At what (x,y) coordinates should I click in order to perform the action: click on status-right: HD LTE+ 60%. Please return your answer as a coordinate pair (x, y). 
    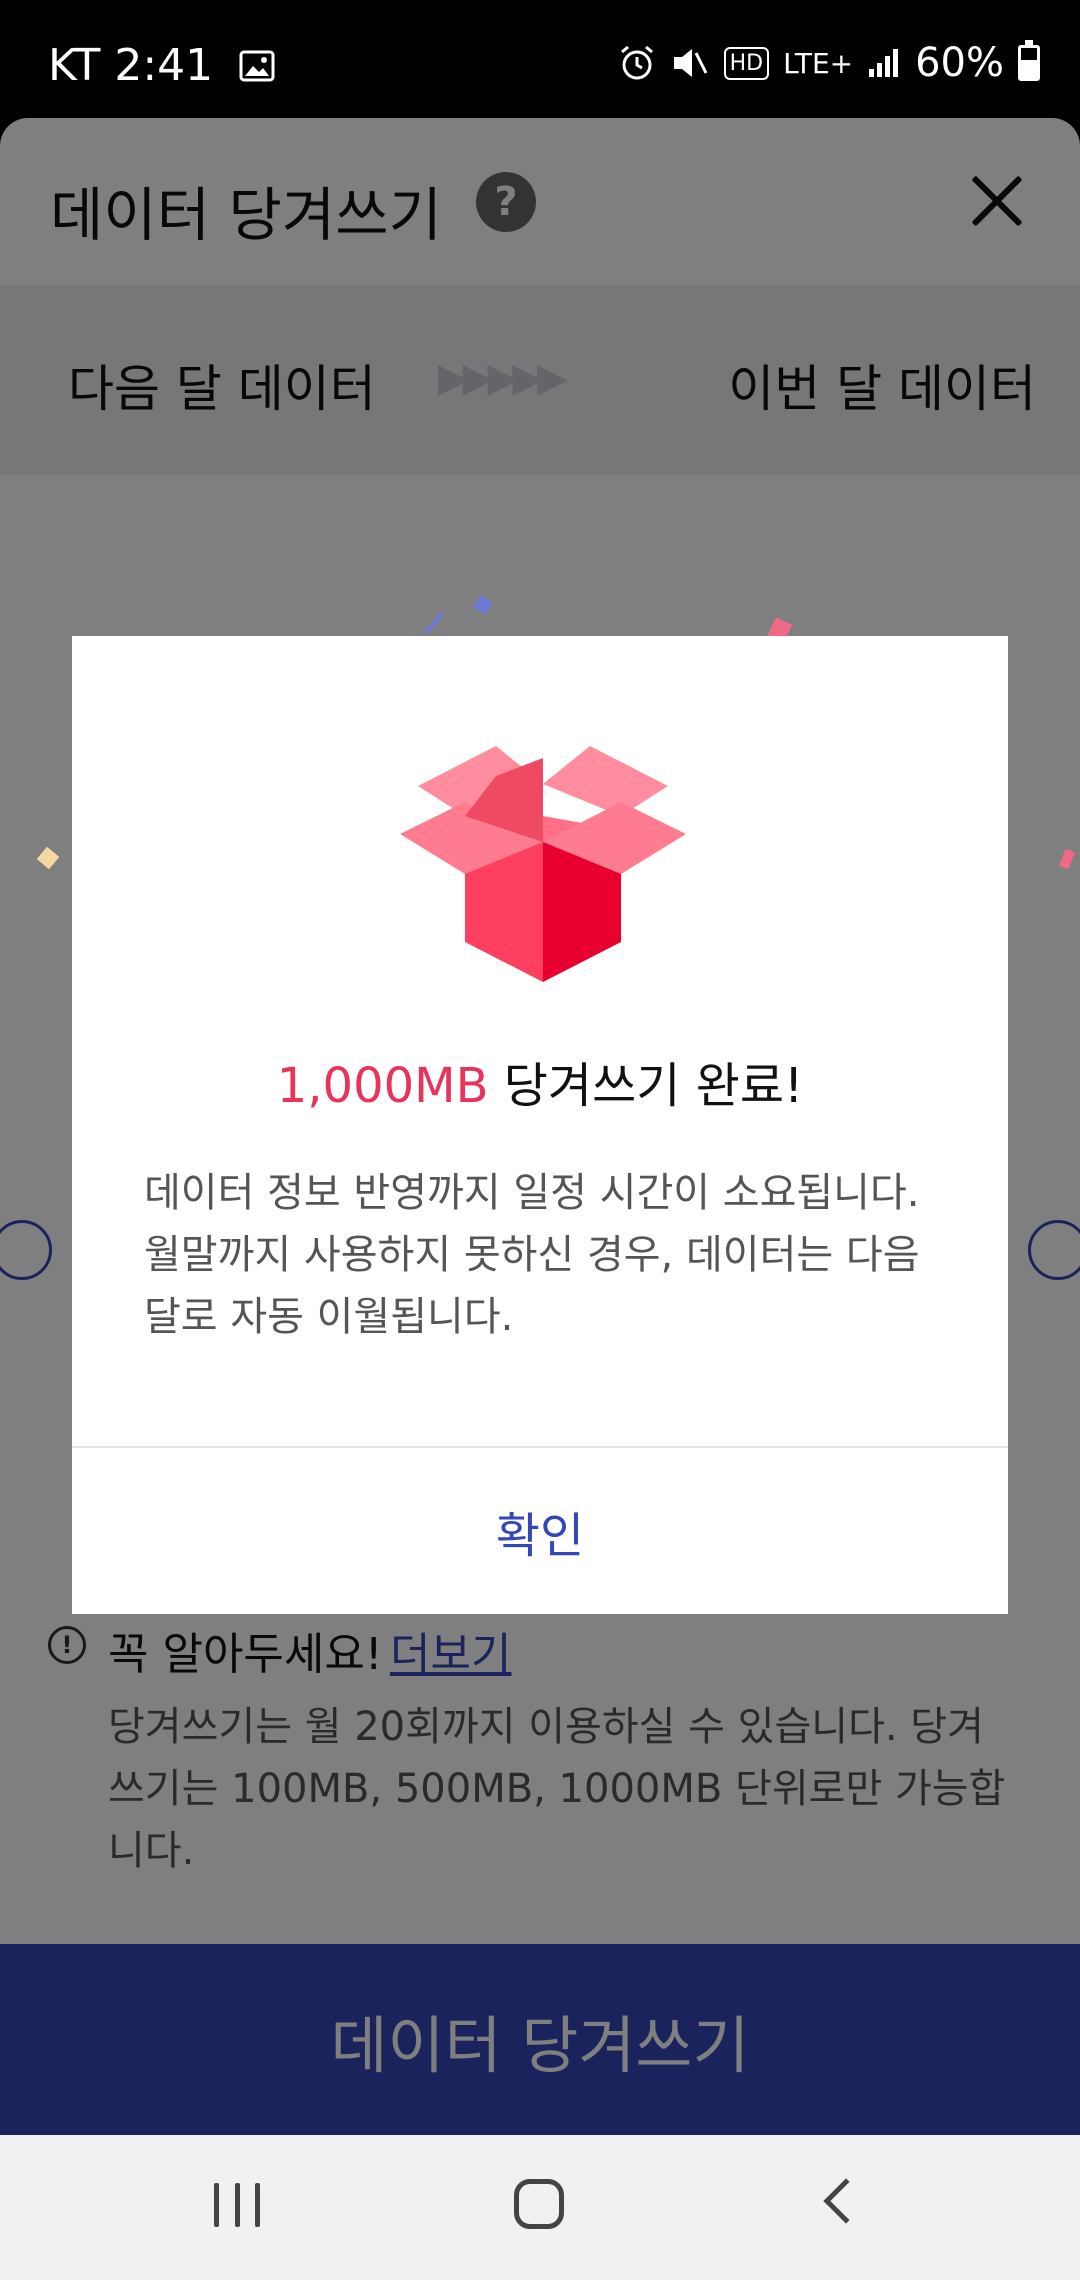
    Looking at the image, I should click on (829, 63).